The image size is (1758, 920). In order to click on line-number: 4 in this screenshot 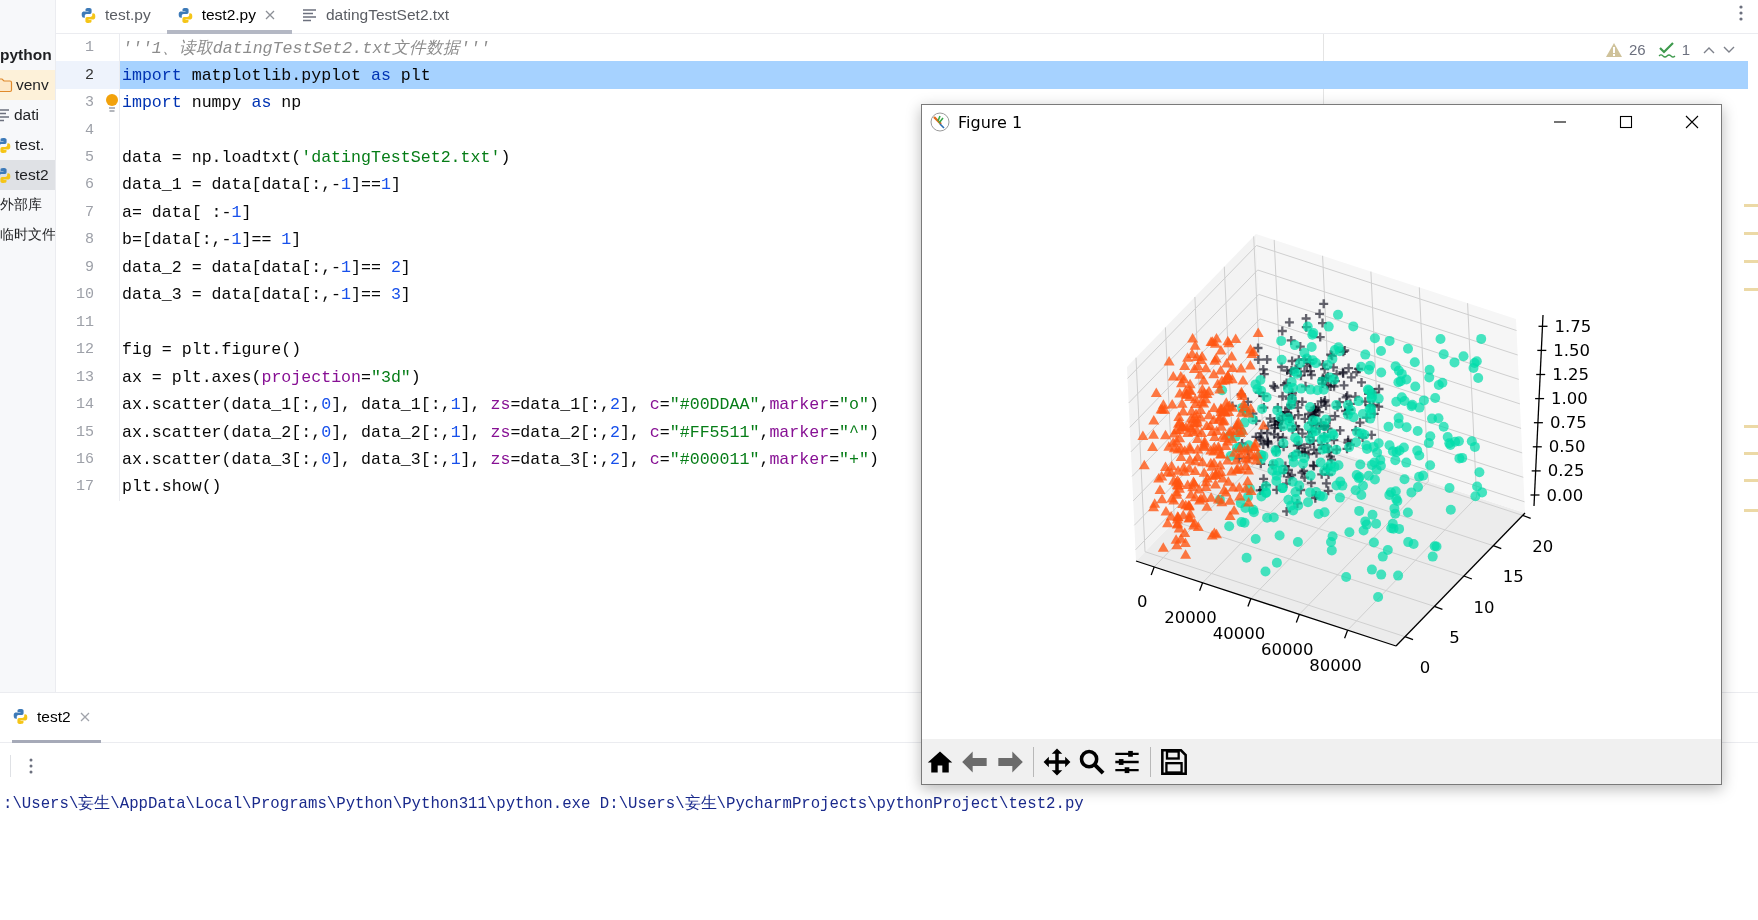, I will do `click(88, 130)`.